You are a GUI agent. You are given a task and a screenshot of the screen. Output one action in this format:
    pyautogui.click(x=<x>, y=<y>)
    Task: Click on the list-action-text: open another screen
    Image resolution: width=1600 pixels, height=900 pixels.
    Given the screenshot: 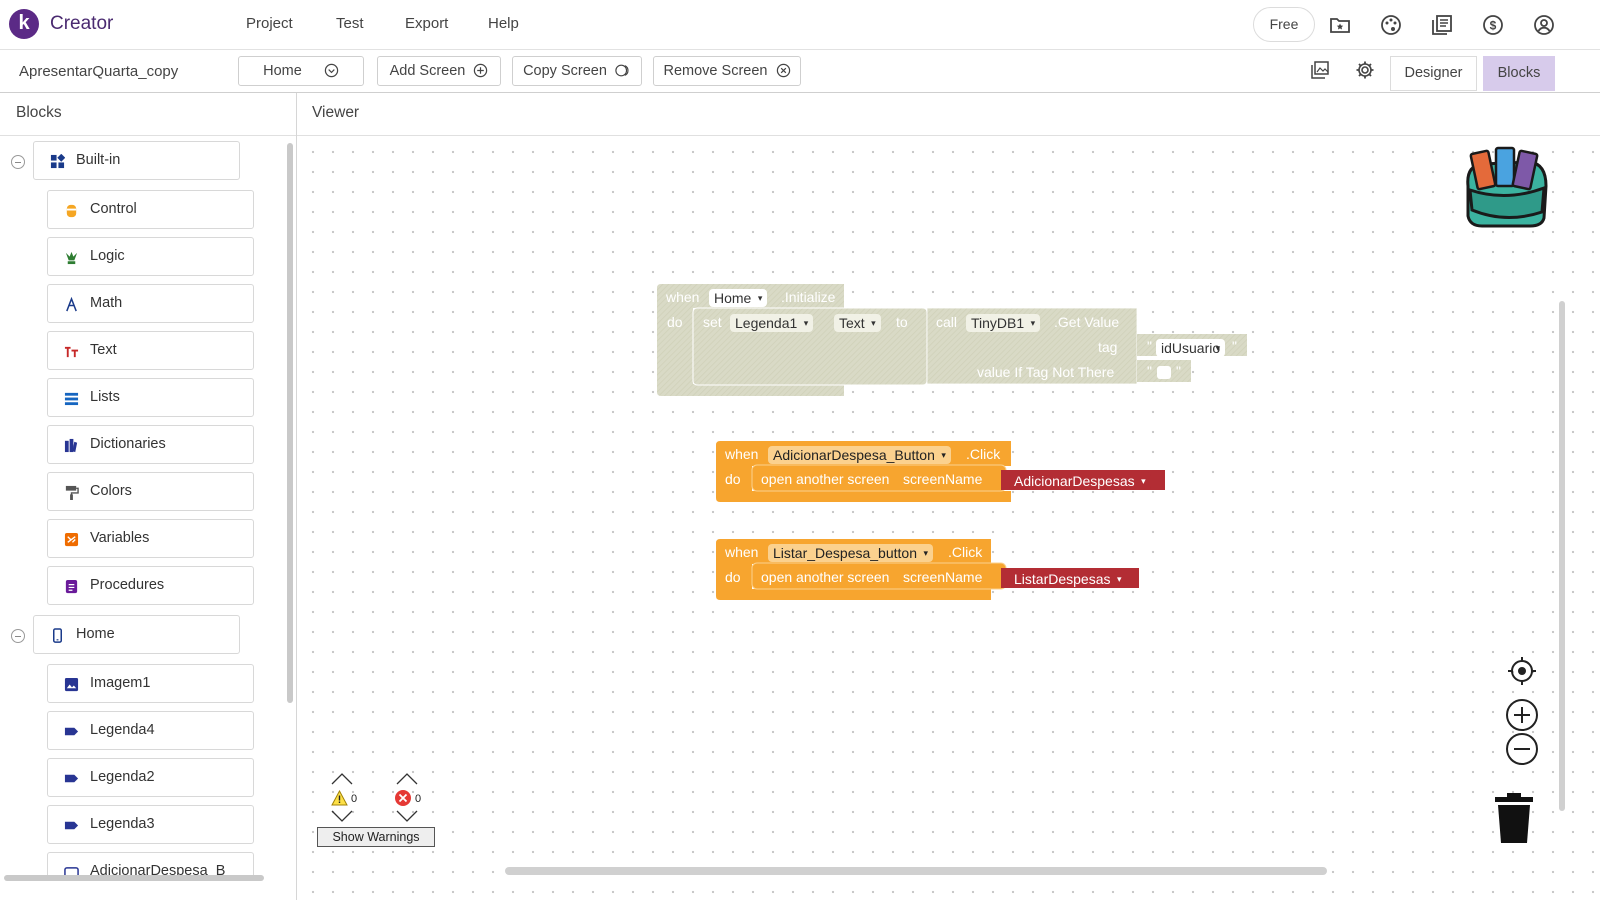 What is the action you would take?
    pyautogui.click(x=825, y=577)
    